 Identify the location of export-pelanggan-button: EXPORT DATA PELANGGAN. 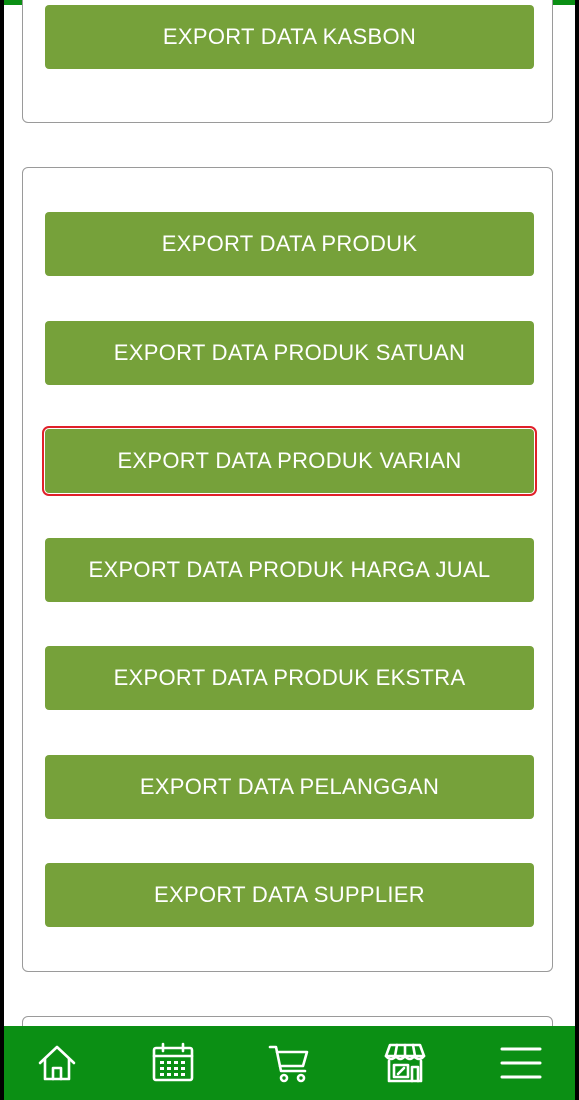
(289, 787).